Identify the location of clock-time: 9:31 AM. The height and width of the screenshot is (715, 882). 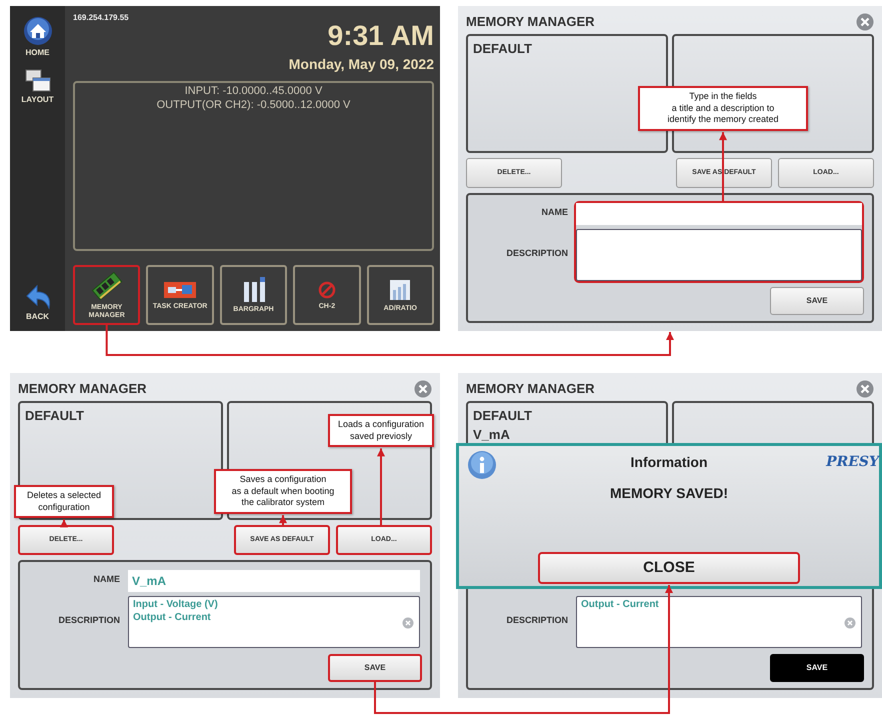
(381, 36).